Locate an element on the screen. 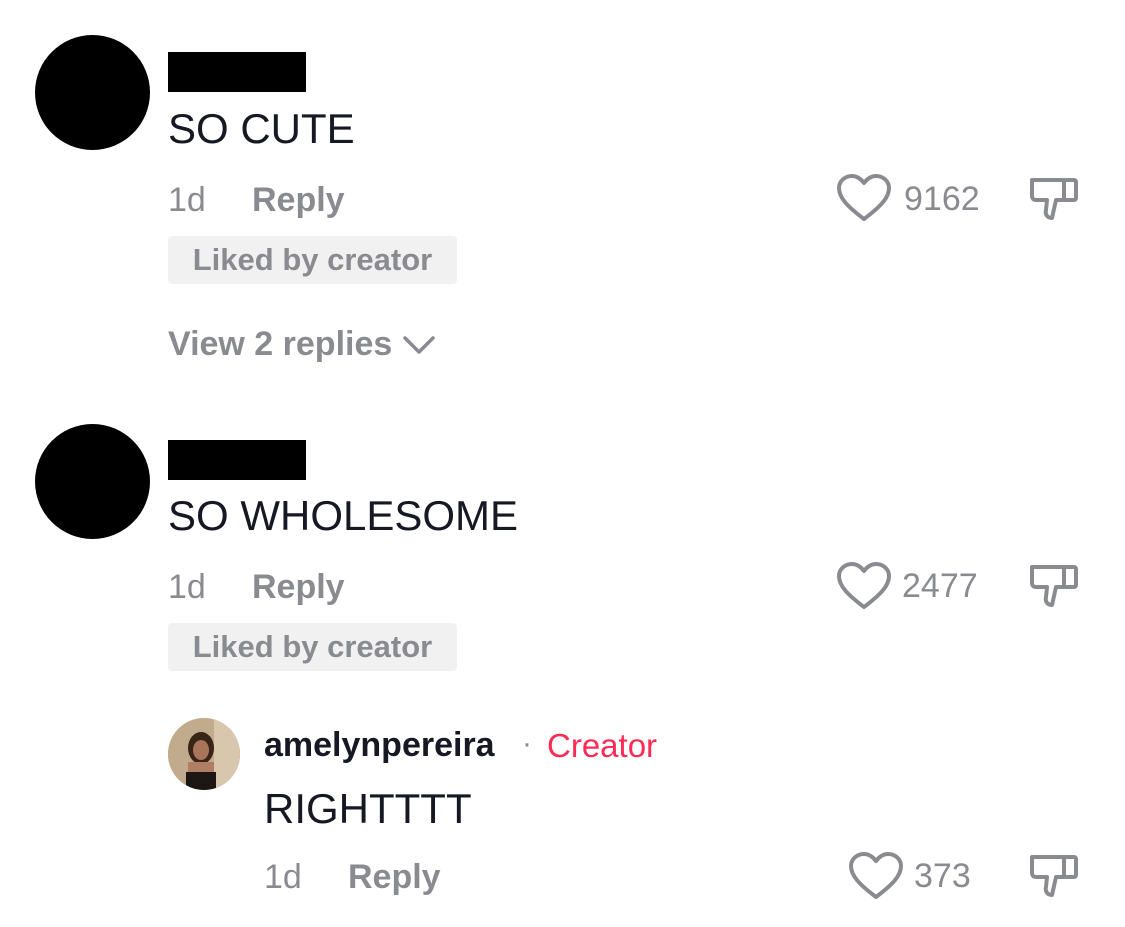 The height and width of the screenshot is (927, 1125). creator-tag: Creator is located at coordinates (602, 745).